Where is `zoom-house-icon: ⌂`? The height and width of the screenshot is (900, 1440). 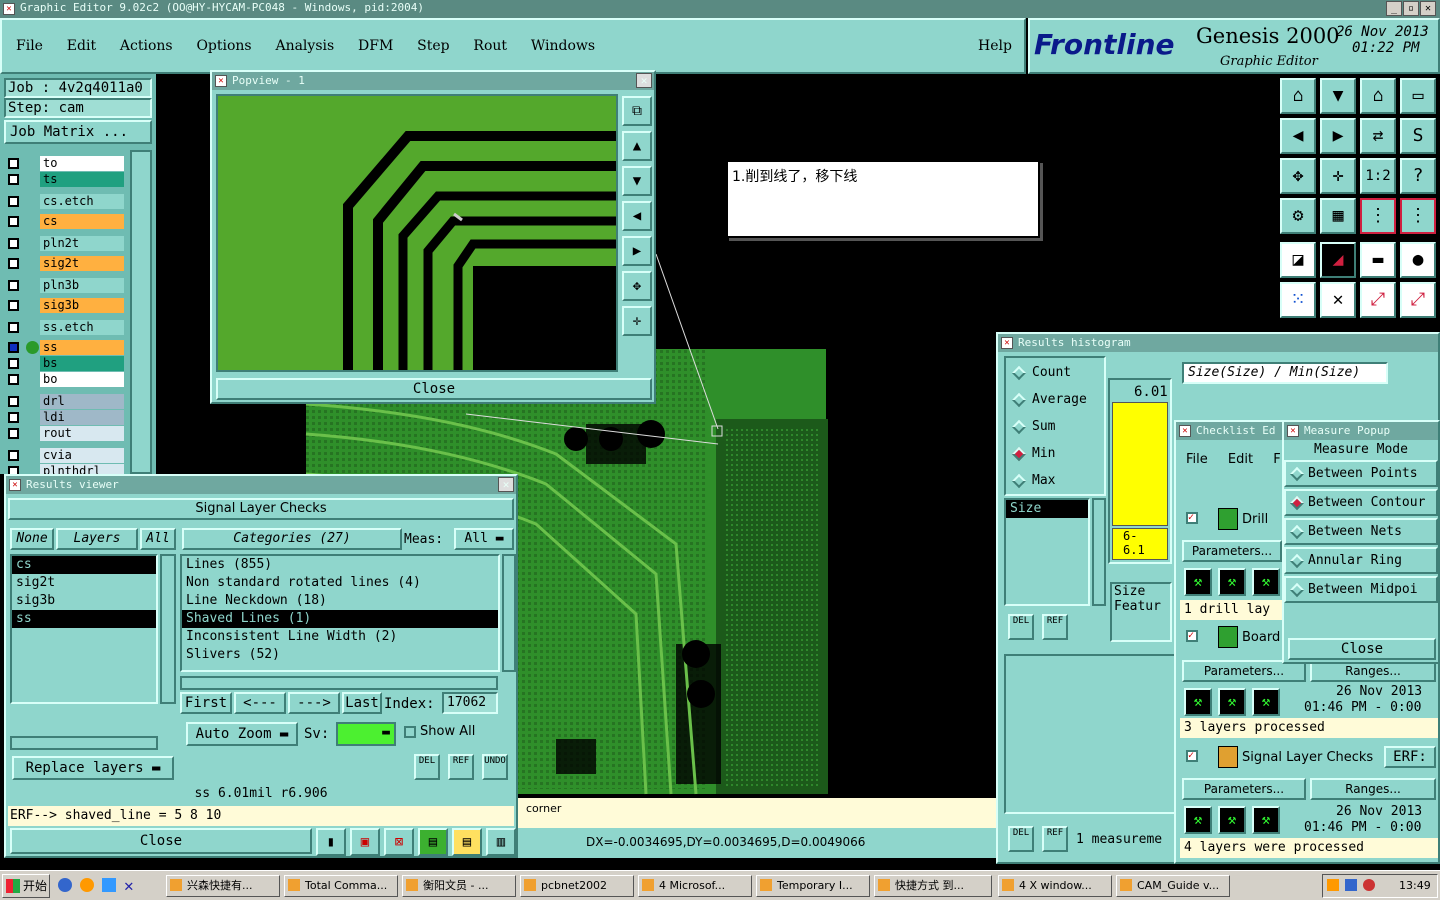
zoom-house-icon: ⌂ is located at coordinates (1378, 96).